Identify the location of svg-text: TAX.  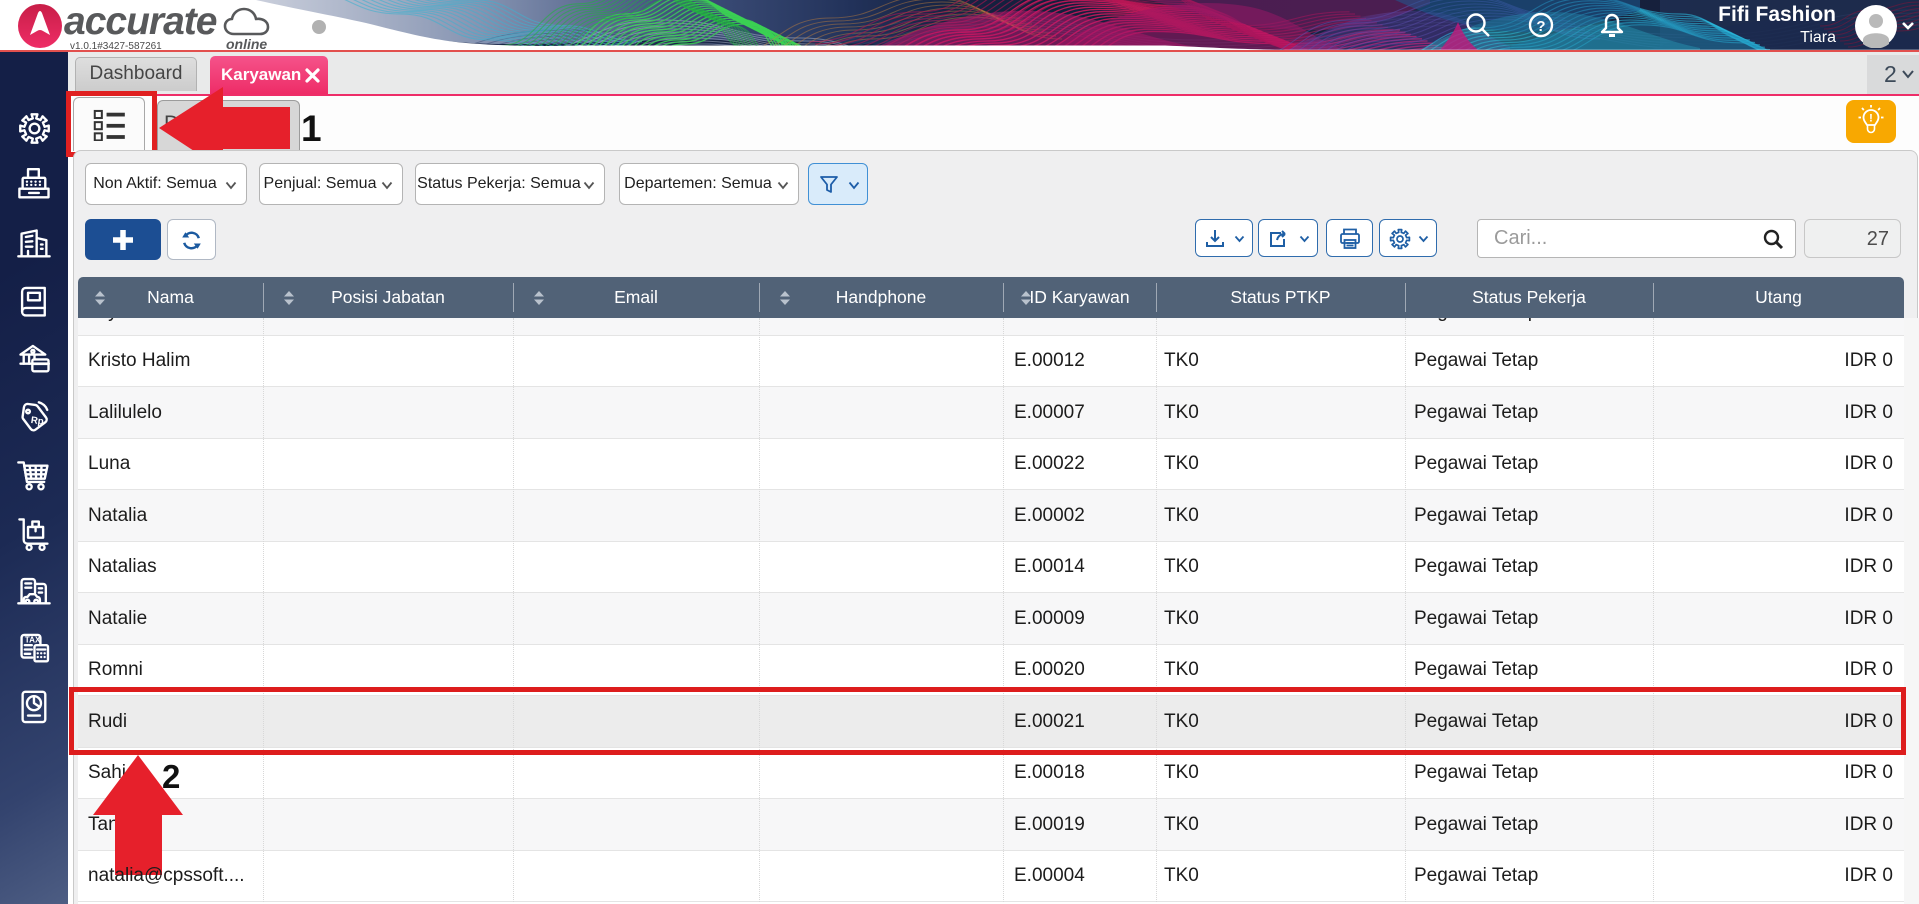
(33, 639).